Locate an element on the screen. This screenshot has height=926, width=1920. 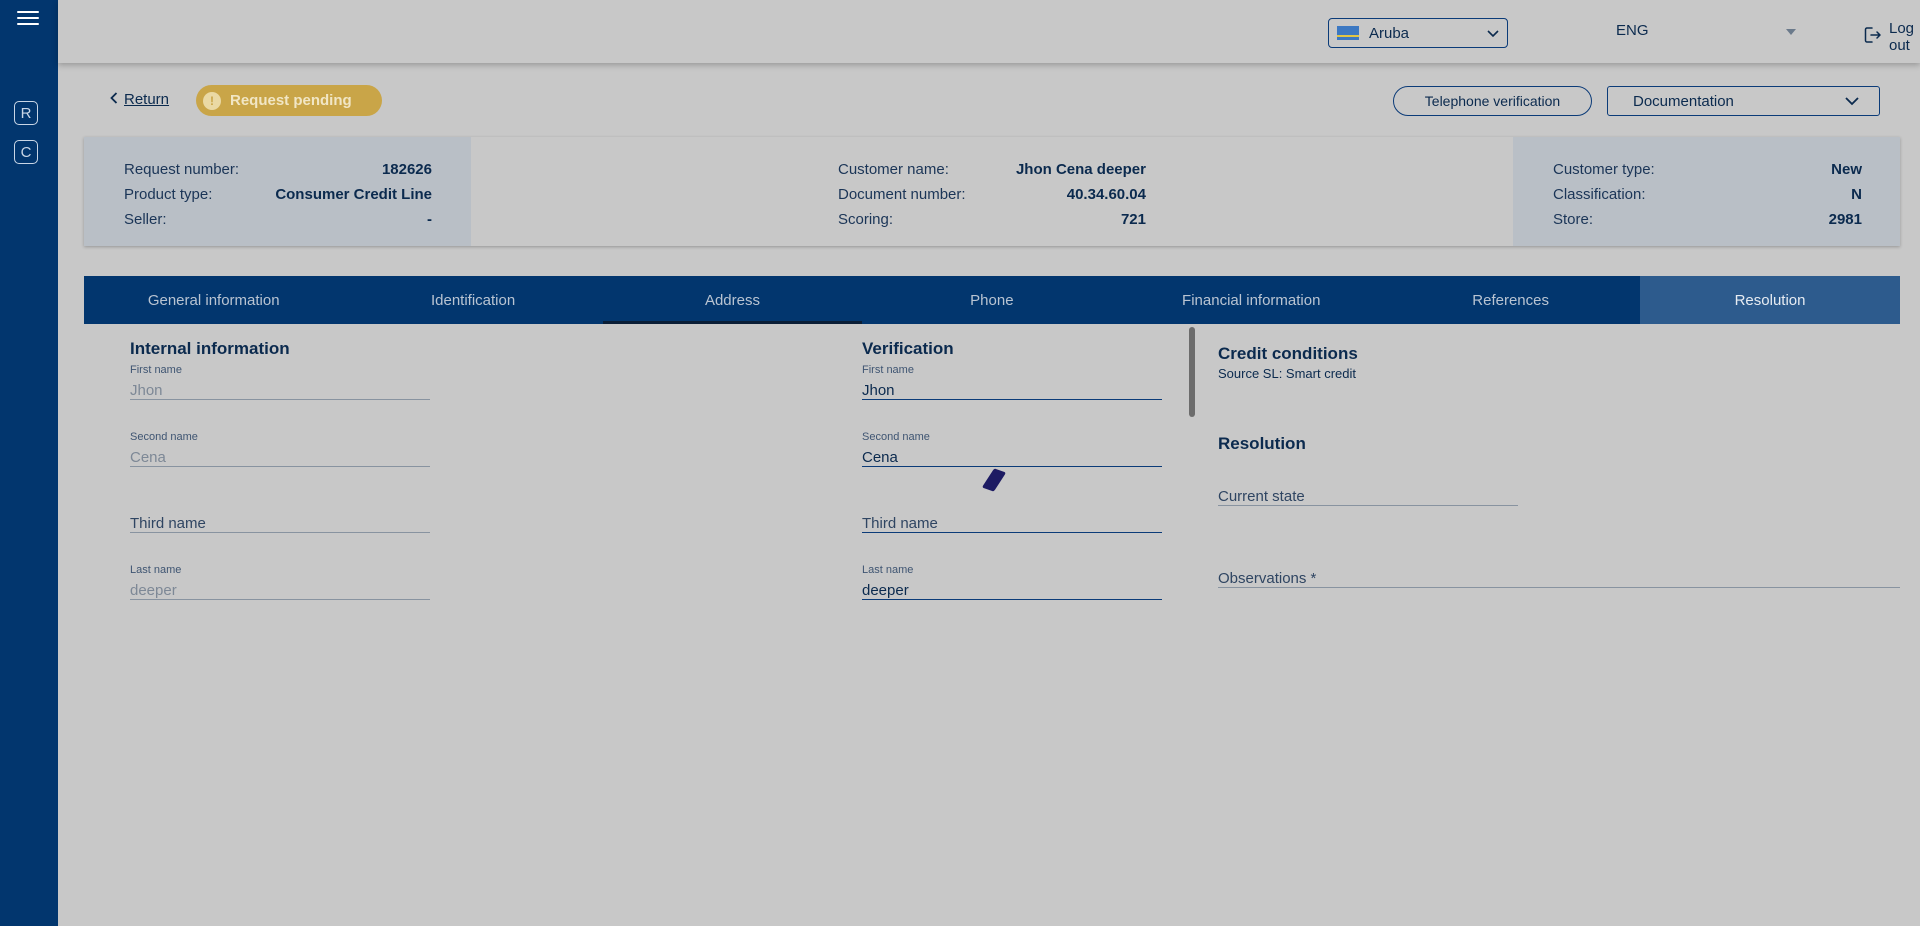
aruba-flag-icon is located at coordinates (1348, 33).